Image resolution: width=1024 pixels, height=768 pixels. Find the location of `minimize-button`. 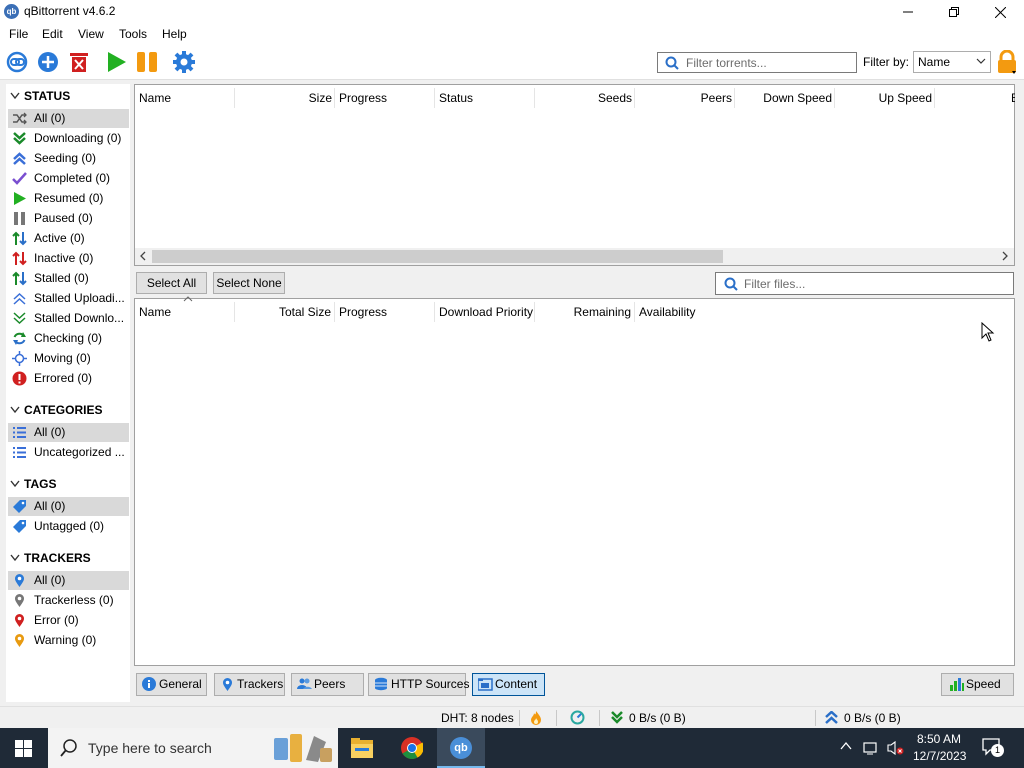

minimize-button is located at coordinates (908, 12).